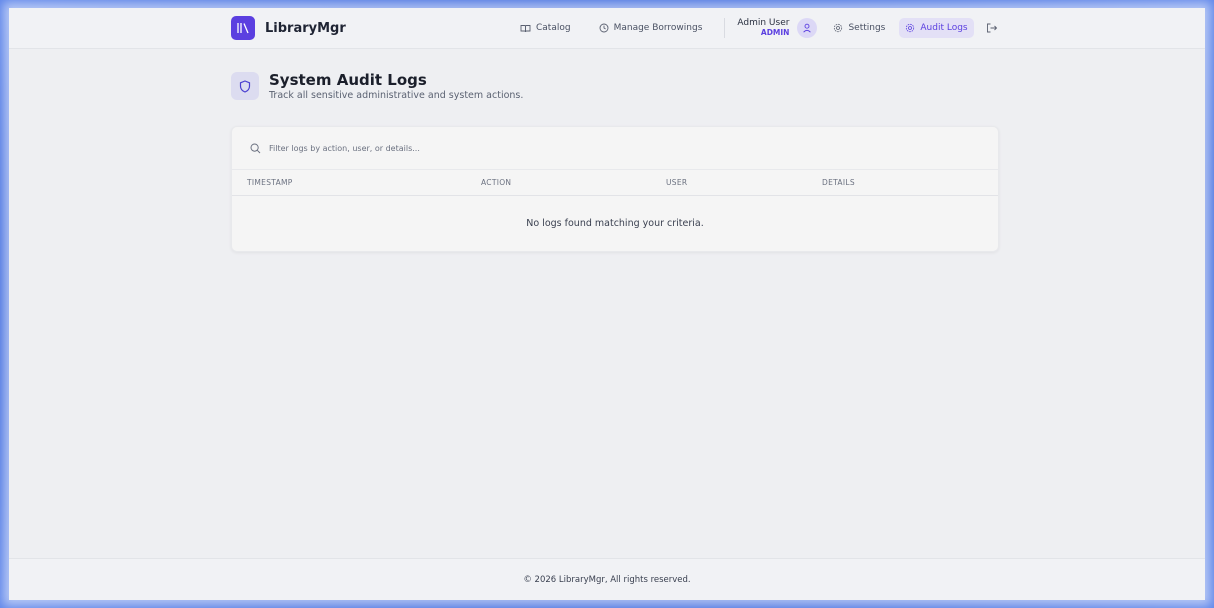  I want to click on empty-state-message: No logs found matching your criteria., so click(615, 223).